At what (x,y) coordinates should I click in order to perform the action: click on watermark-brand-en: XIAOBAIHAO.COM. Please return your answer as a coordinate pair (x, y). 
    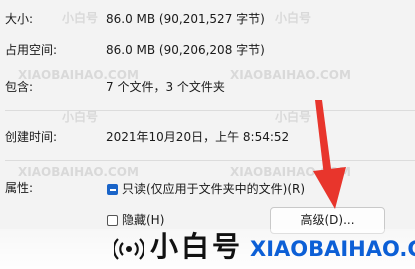
    Looking at the image, I should click on (332, 249).